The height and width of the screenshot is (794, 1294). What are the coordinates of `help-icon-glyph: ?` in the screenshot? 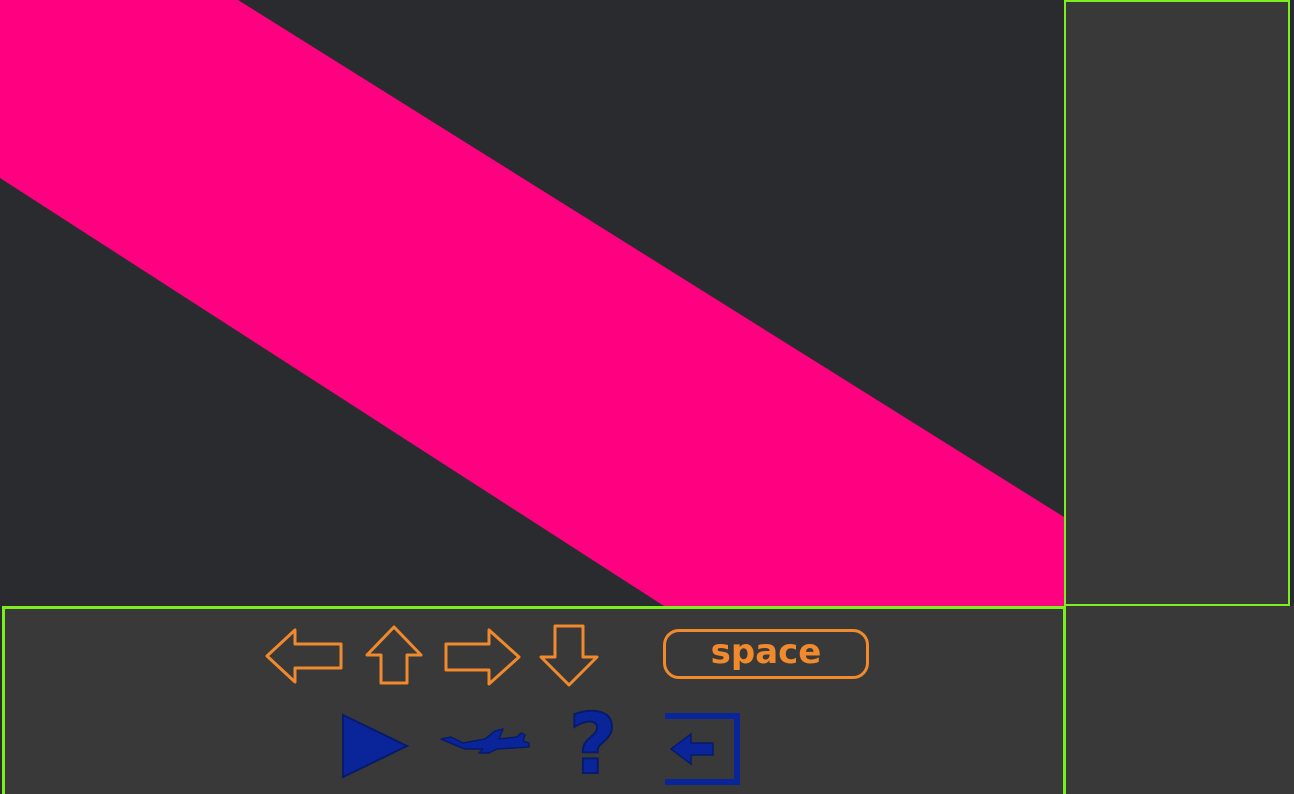 It's located at (593, 741).